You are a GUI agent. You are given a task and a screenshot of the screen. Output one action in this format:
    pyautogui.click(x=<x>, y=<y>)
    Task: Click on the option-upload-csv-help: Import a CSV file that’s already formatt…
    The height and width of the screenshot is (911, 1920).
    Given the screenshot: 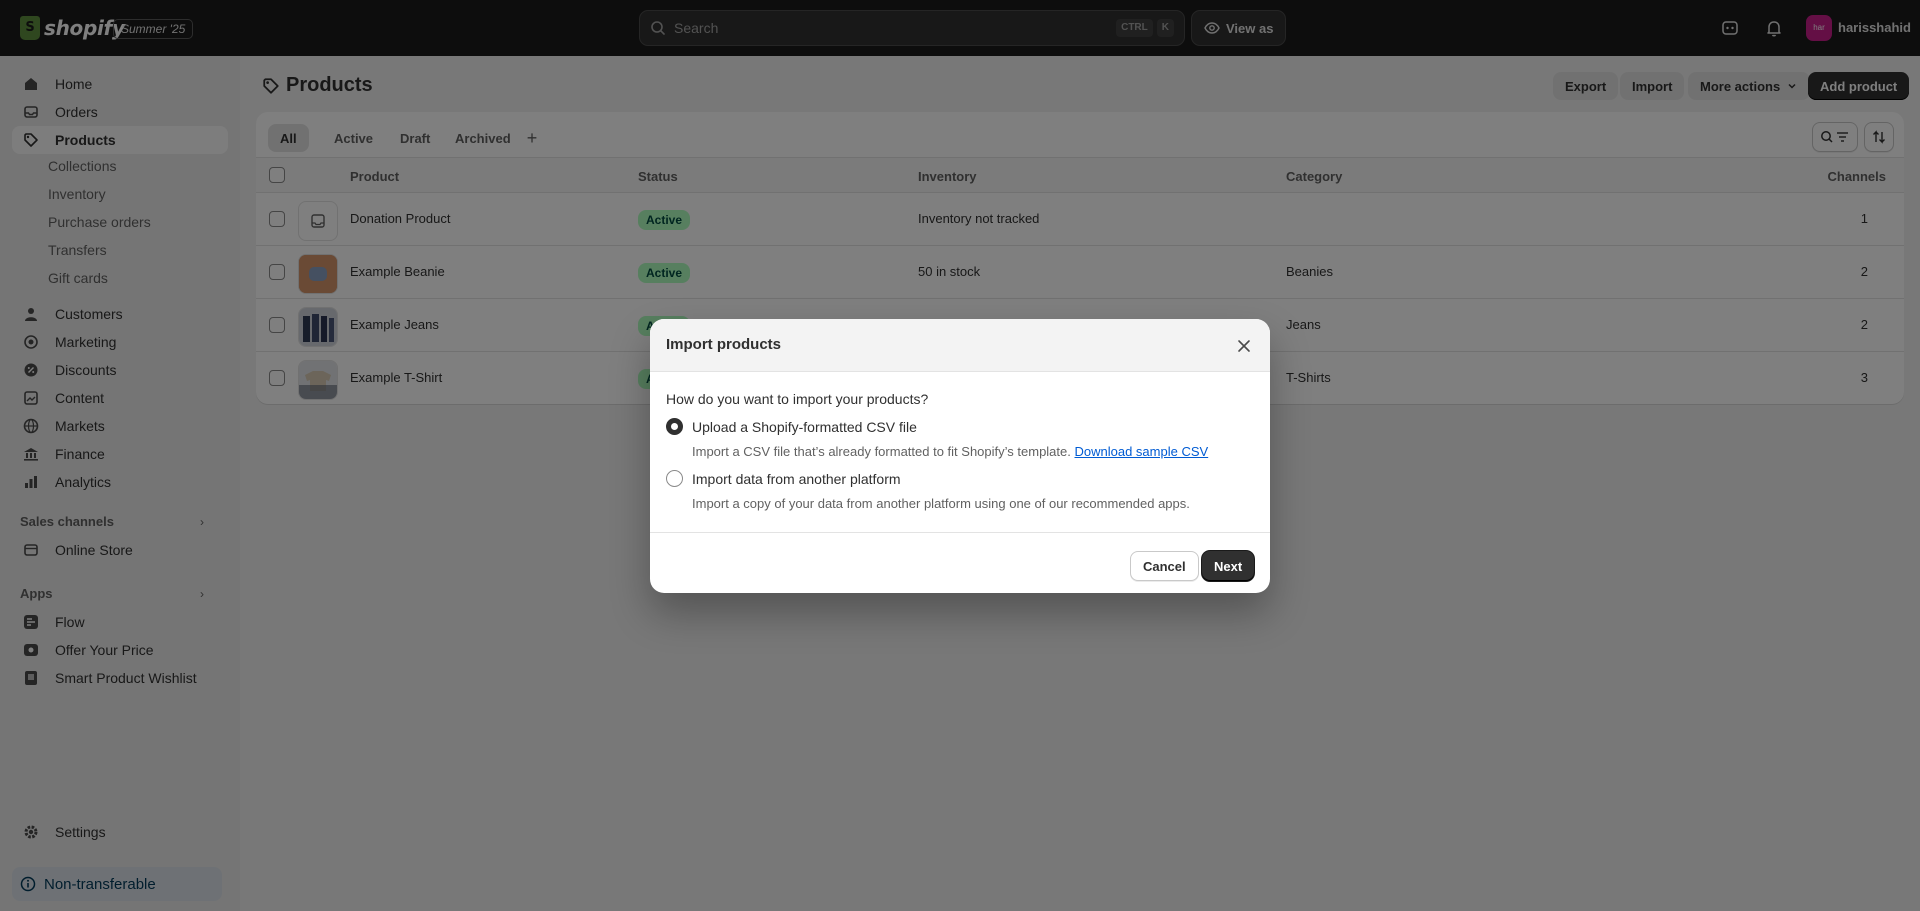 What is the action you would take?
    pyautogui.click(x=950, y=451)
    